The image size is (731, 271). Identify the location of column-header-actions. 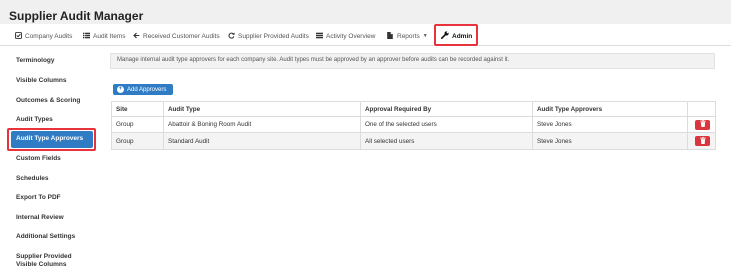
(702, 109).